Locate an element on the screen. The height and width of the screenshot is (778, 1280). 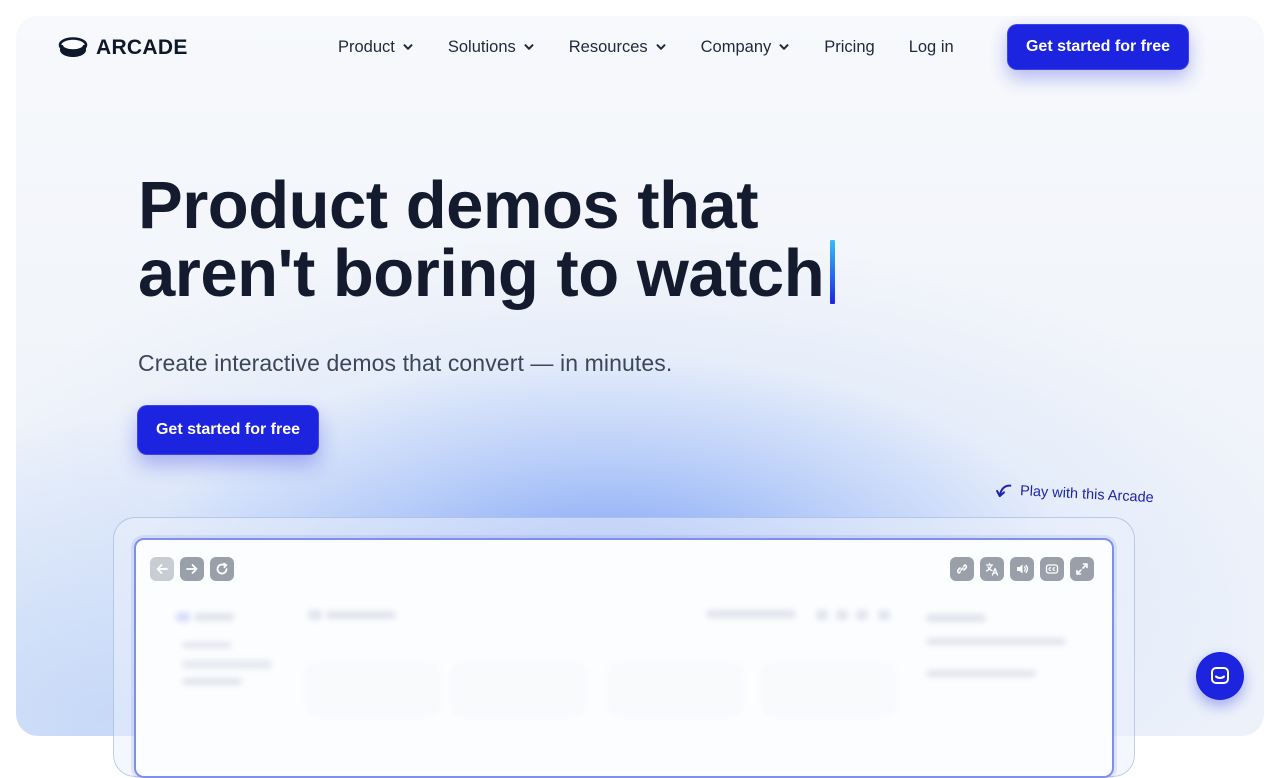
nav-item-login: Log in is located at coordinates (931, 47).